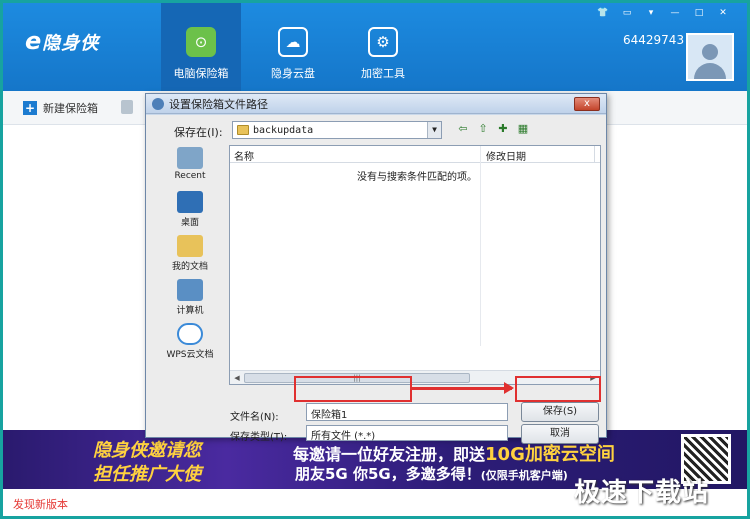 Image resolution: width=750 pixels, height=519 pixels. What do you see at coordinates (383, 42) in the screenshot?
I see `tools-icon: ⚙` at bounding box center [383, 42].